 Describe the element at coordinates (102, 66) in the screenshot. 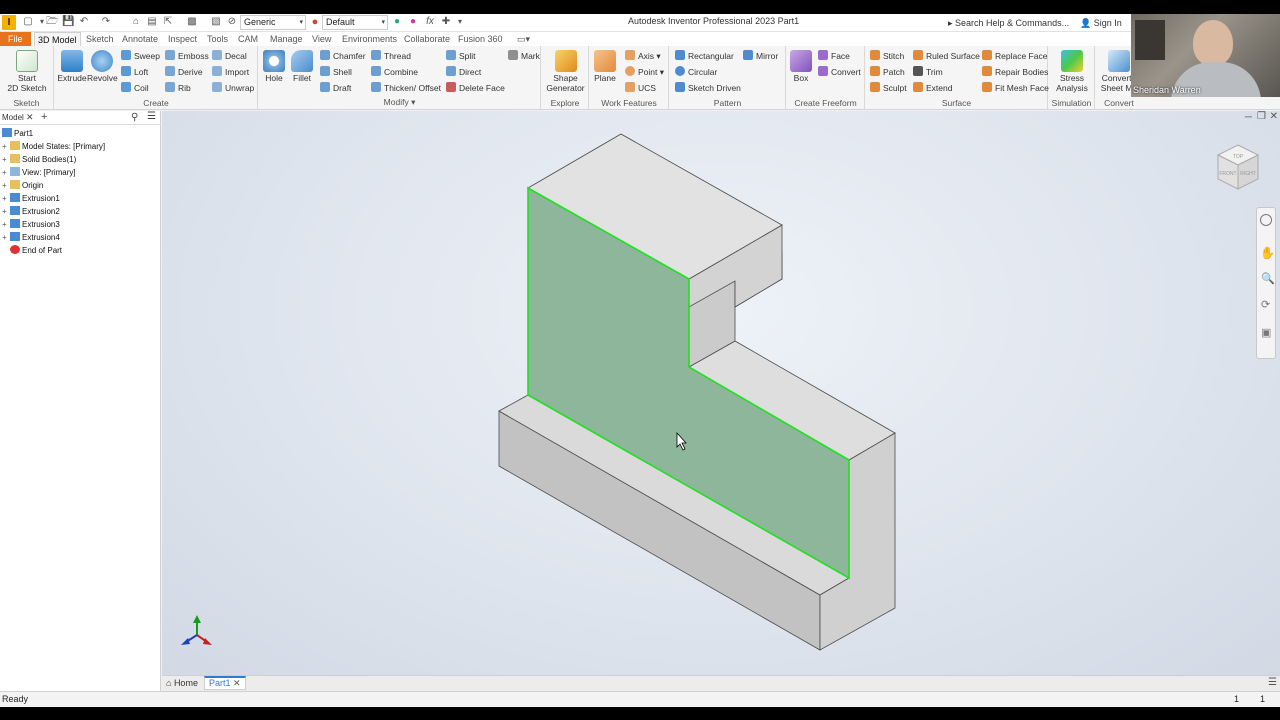

I see `revolve-button: Revolve` at that location.